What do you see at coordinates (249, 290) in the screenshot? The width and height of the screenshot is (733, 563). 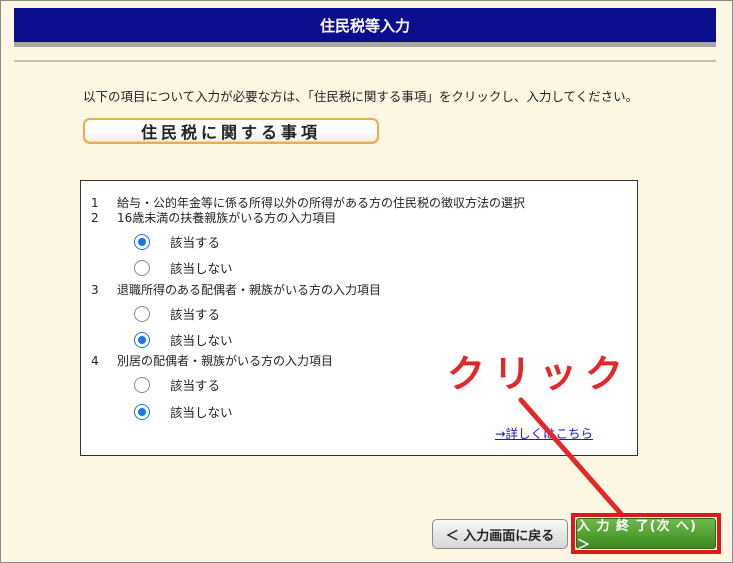 I see `item-text: 退職所得のある配偶者・親族がいる方の入力項目` at bounding box center [249, 290].